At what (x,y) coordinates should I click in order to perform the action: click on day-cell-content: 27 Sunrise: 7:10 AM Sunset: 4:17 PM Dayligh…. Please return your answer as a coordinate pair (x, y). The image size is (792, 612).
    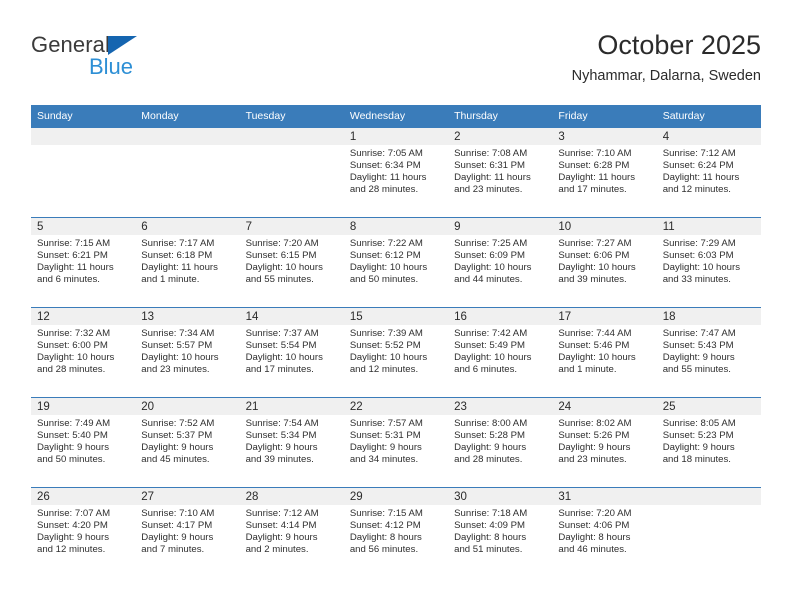
    Looking at the image, I should click on (187, 532).